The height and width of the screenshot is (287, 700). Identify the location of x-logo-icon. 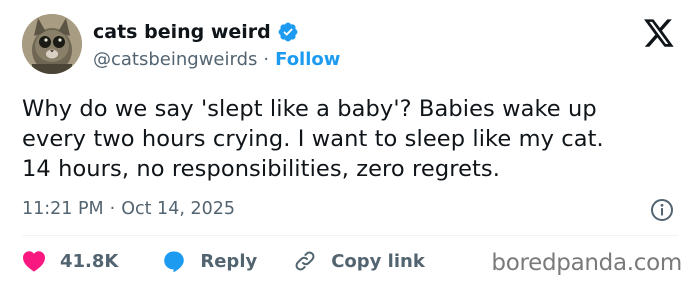
(659, 34).